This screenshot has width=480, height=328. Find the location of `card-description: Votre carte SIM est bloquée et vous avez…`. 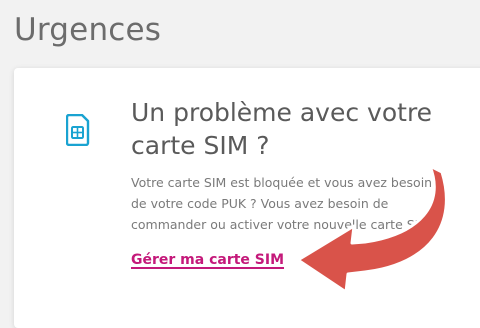

card-description: Votre carte SIM est bloquée et vous avez… is located at coordinates (285, 203).